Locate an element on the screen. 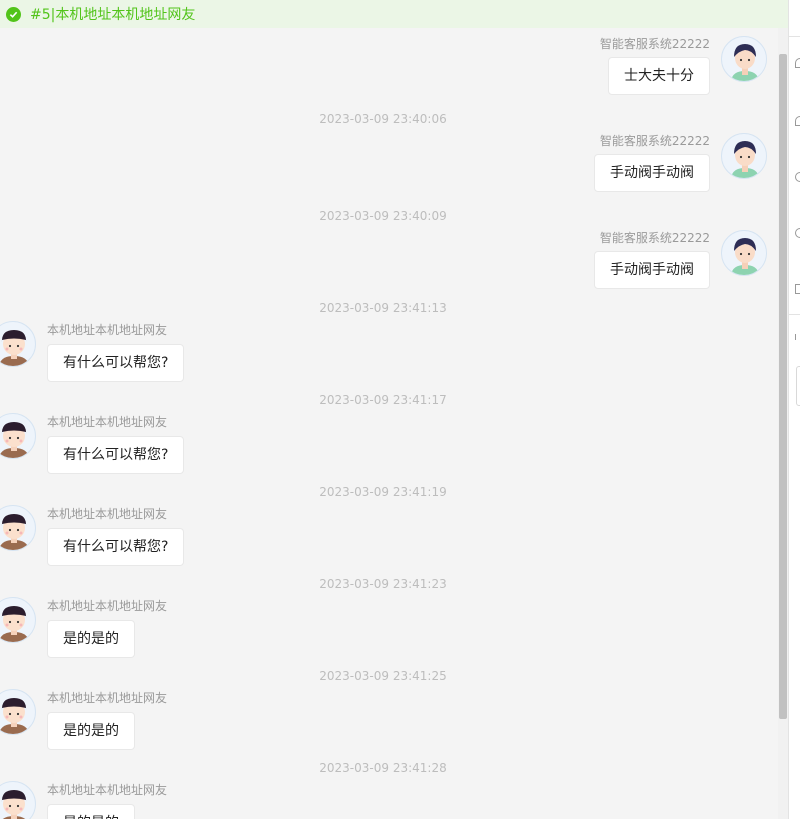  check-circle-icon is located at coordinates (13, 14).